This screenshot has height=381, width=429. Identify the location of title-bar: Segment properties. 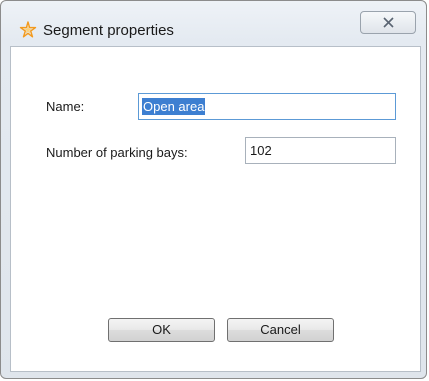
(213, 22).